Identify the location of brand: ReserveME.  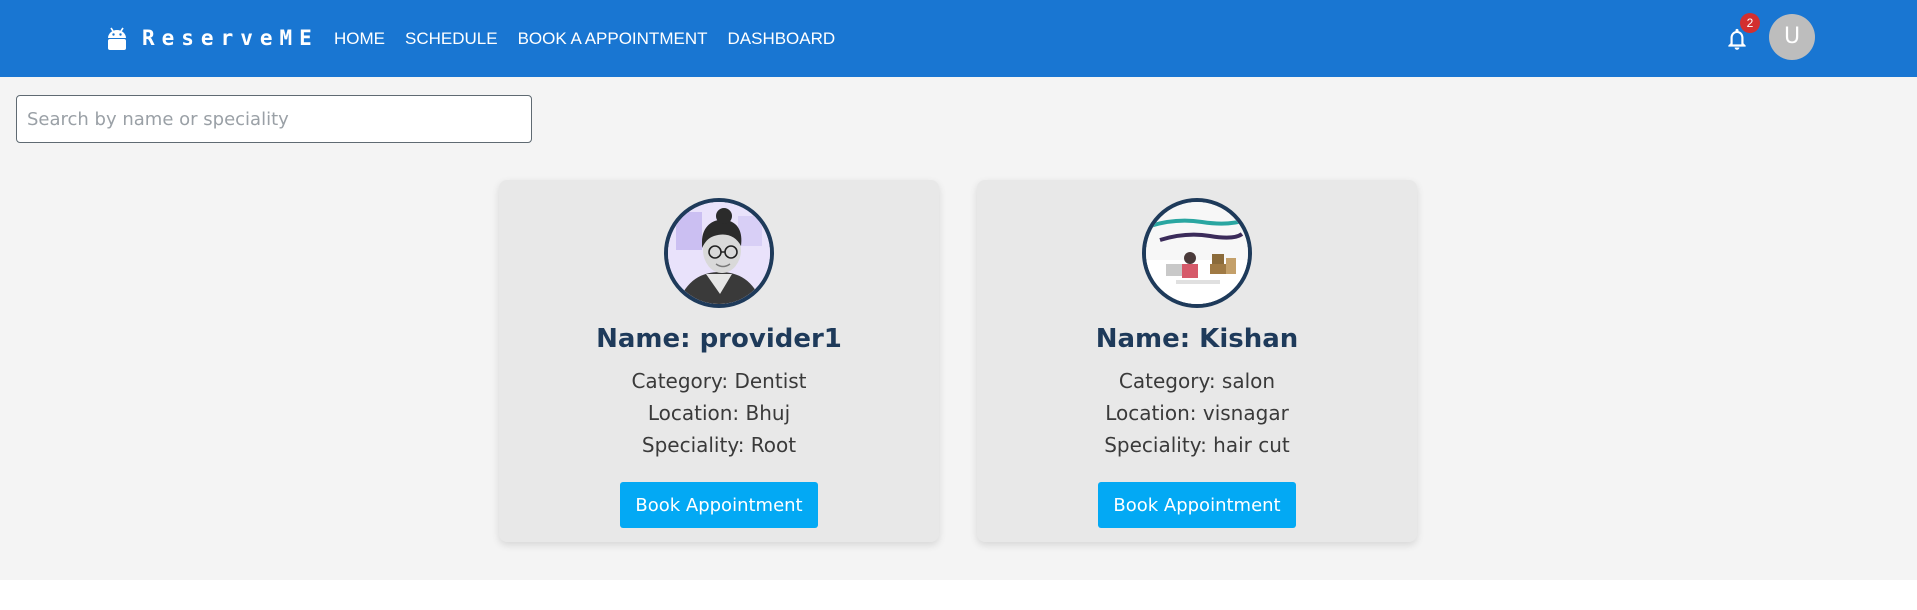
(212, 38).